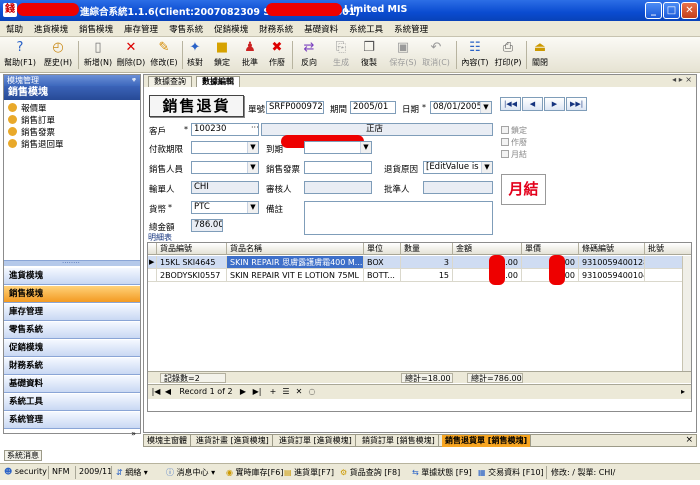 This screenshot has width=700, height=485. What do you see at coordinates (170, 81) in the screenshot?
I see `tab-data-query: 數據查詢` at bounding box center [170, 81].